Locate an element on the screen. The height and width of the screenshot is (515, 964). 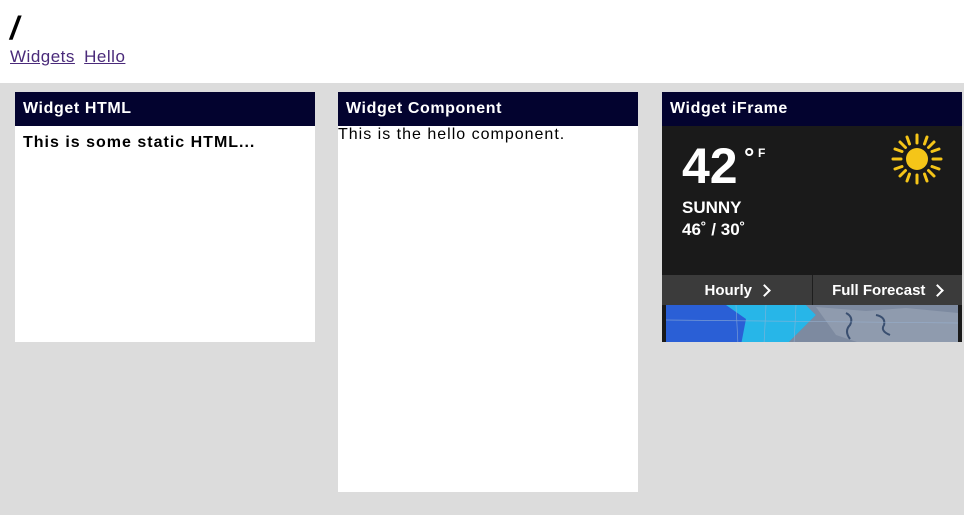
nav-links: Widgets Hello is located at coordinates (69, 57).